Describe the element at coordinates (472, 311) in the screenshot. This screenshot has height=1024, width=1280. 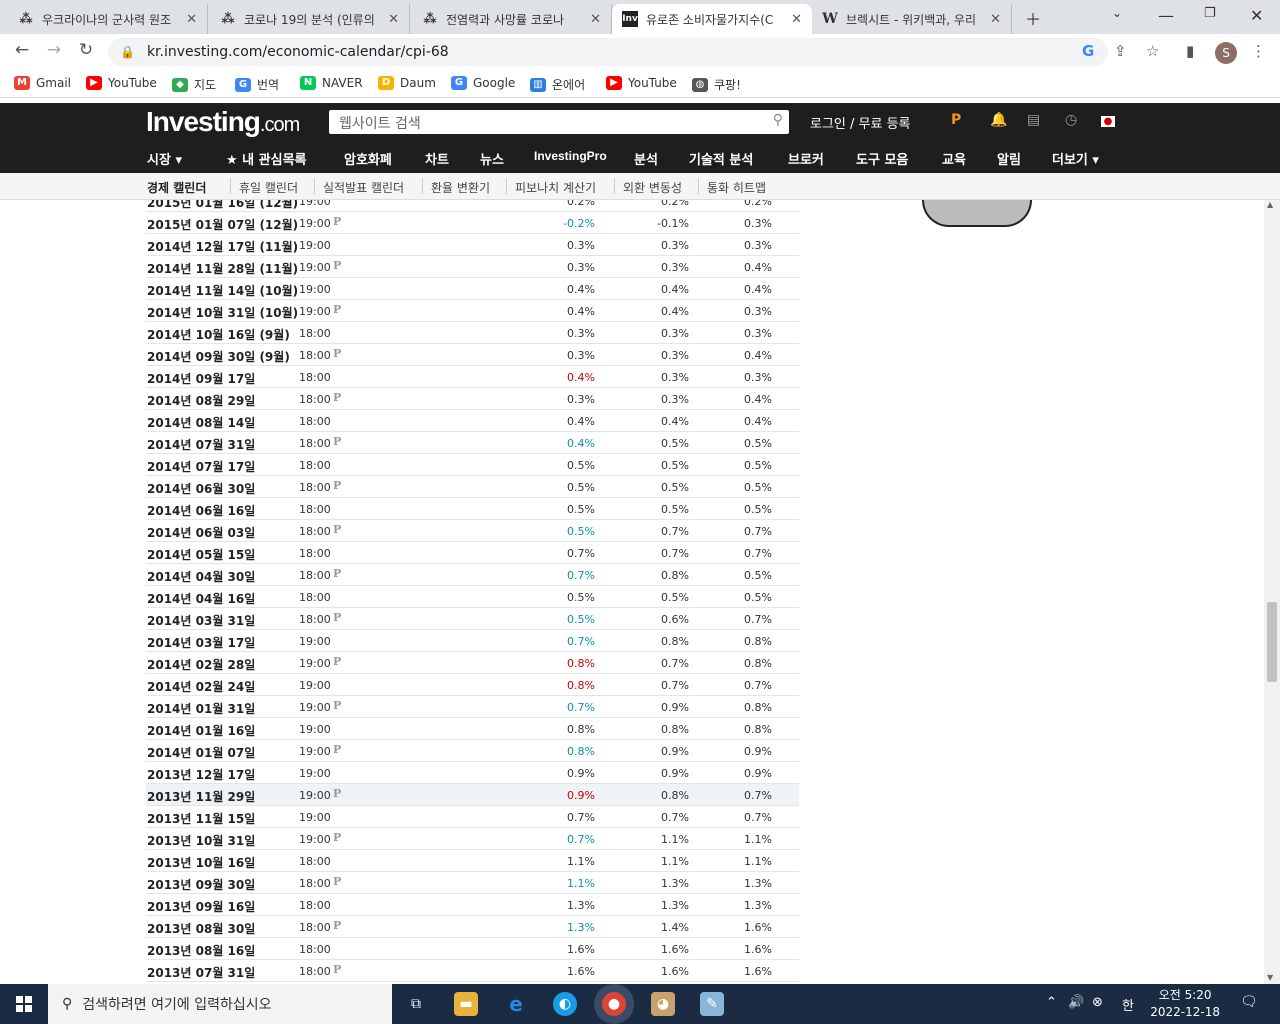
I see `table-row: 2014년 10월 31일 (10월) 19:00 P 0.4% 0.4% 0.3%` at that location.